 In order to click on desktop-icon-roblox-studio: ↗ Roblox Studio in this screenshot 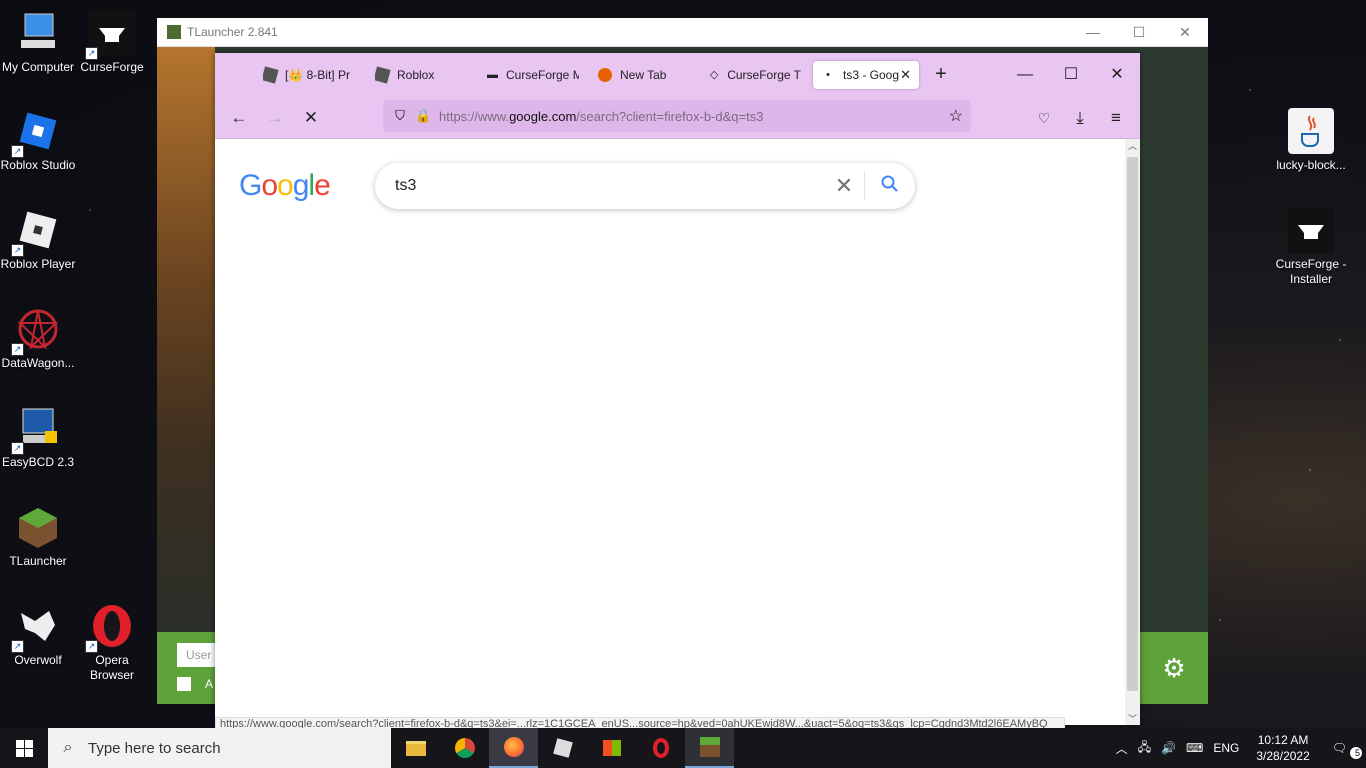, I will do `click(38, 140)`.